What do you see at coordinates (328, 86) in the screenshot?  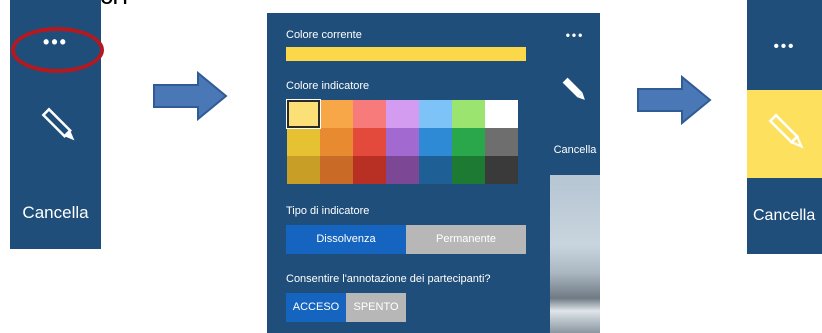 I see `indicator-color-label: Colore indicatore` at bounding box center [328, 86].